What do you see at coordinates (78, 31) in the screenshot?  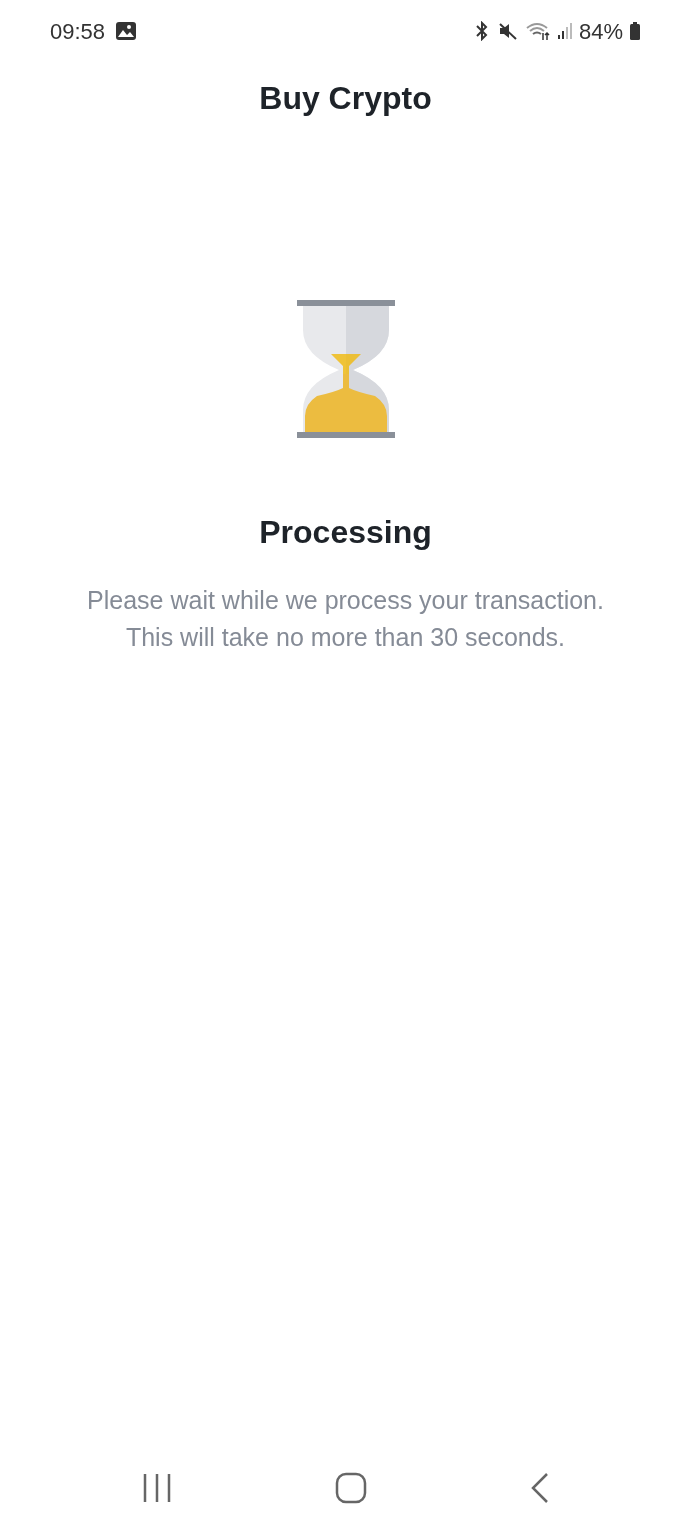 I see `status-time: 09:58` at bounding box center [78, 31].